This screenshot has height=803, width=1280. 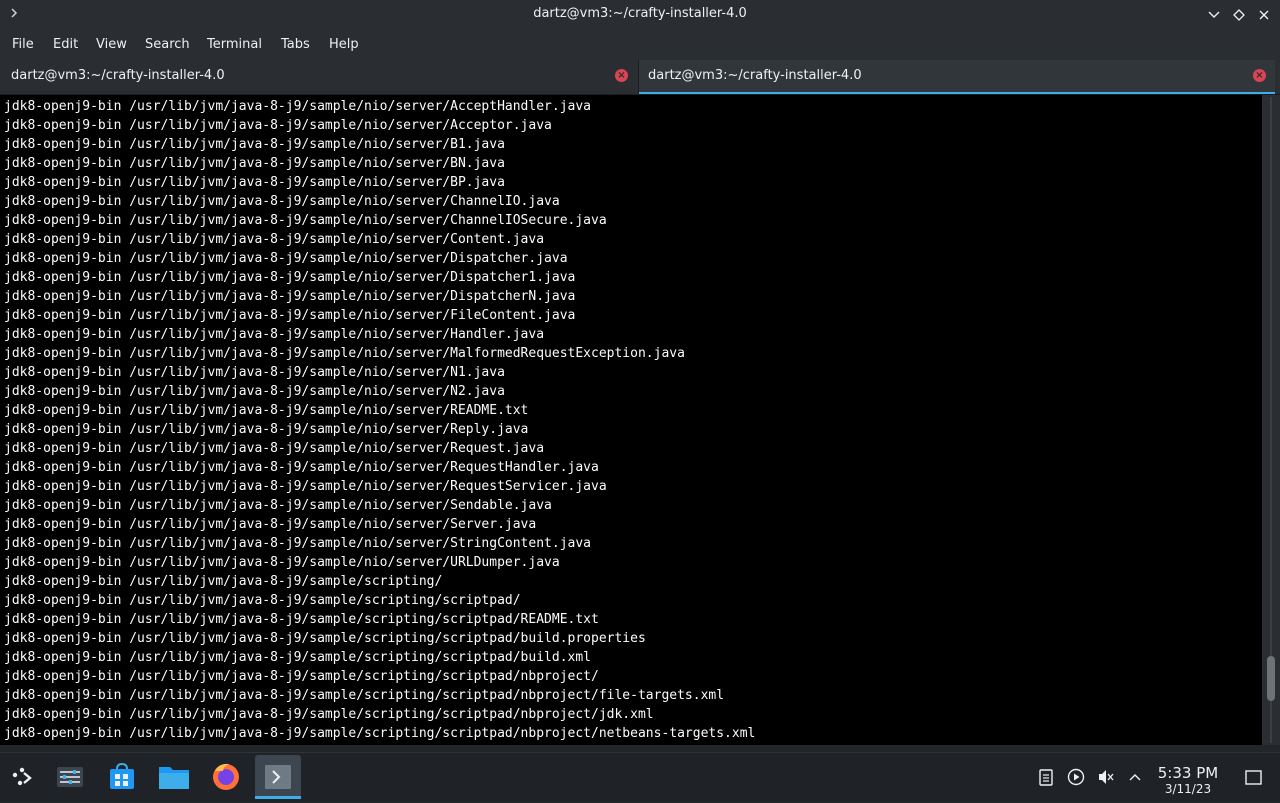 I want to click on close-icon, so click(x=1264, y=15).